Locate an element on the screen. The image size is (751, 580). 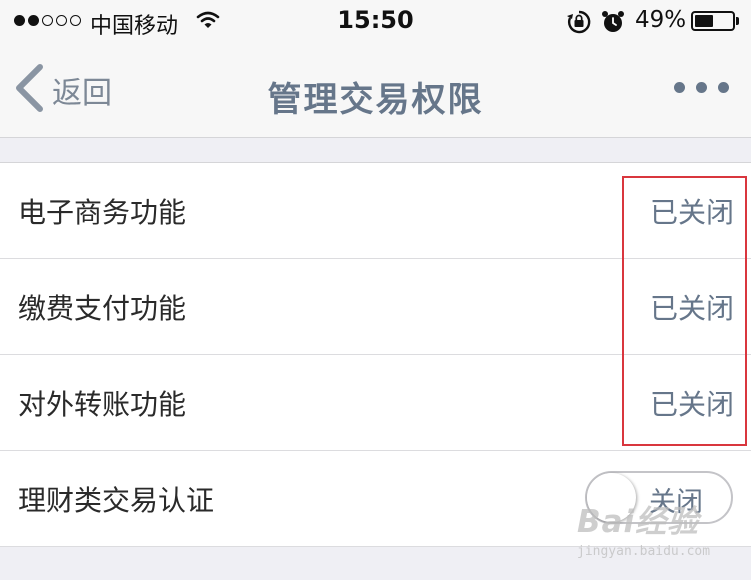
watermark-brand: Bai经验 is located at coordinates (638, 522).